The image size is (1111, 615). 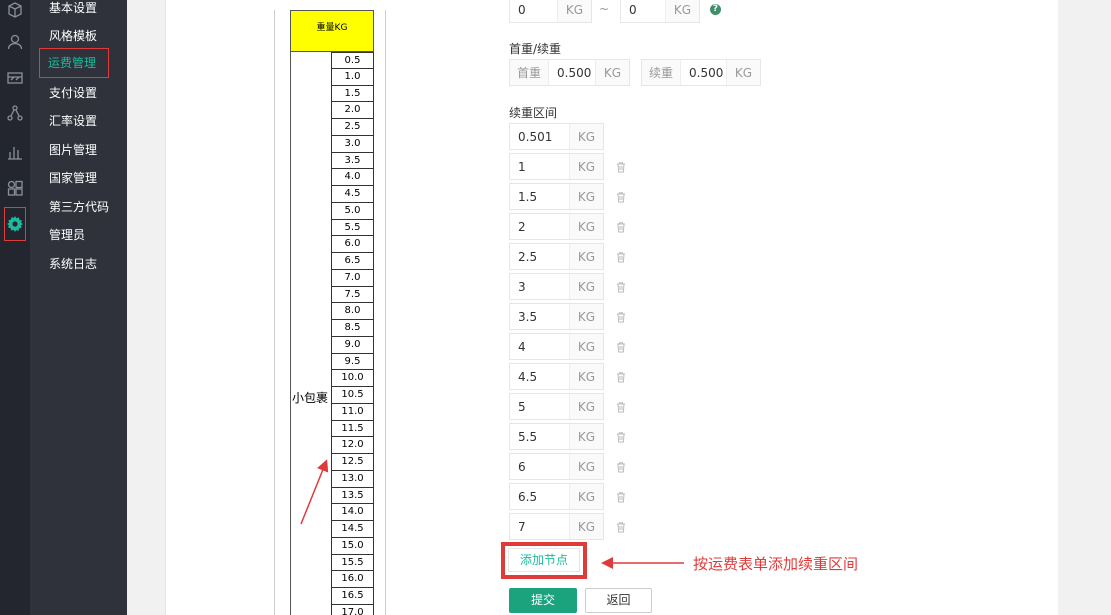 What do you see at coordinates (352, 496) in the screenshot?
I see `weight-cell: 13.5` at bounding box center [352, 496].